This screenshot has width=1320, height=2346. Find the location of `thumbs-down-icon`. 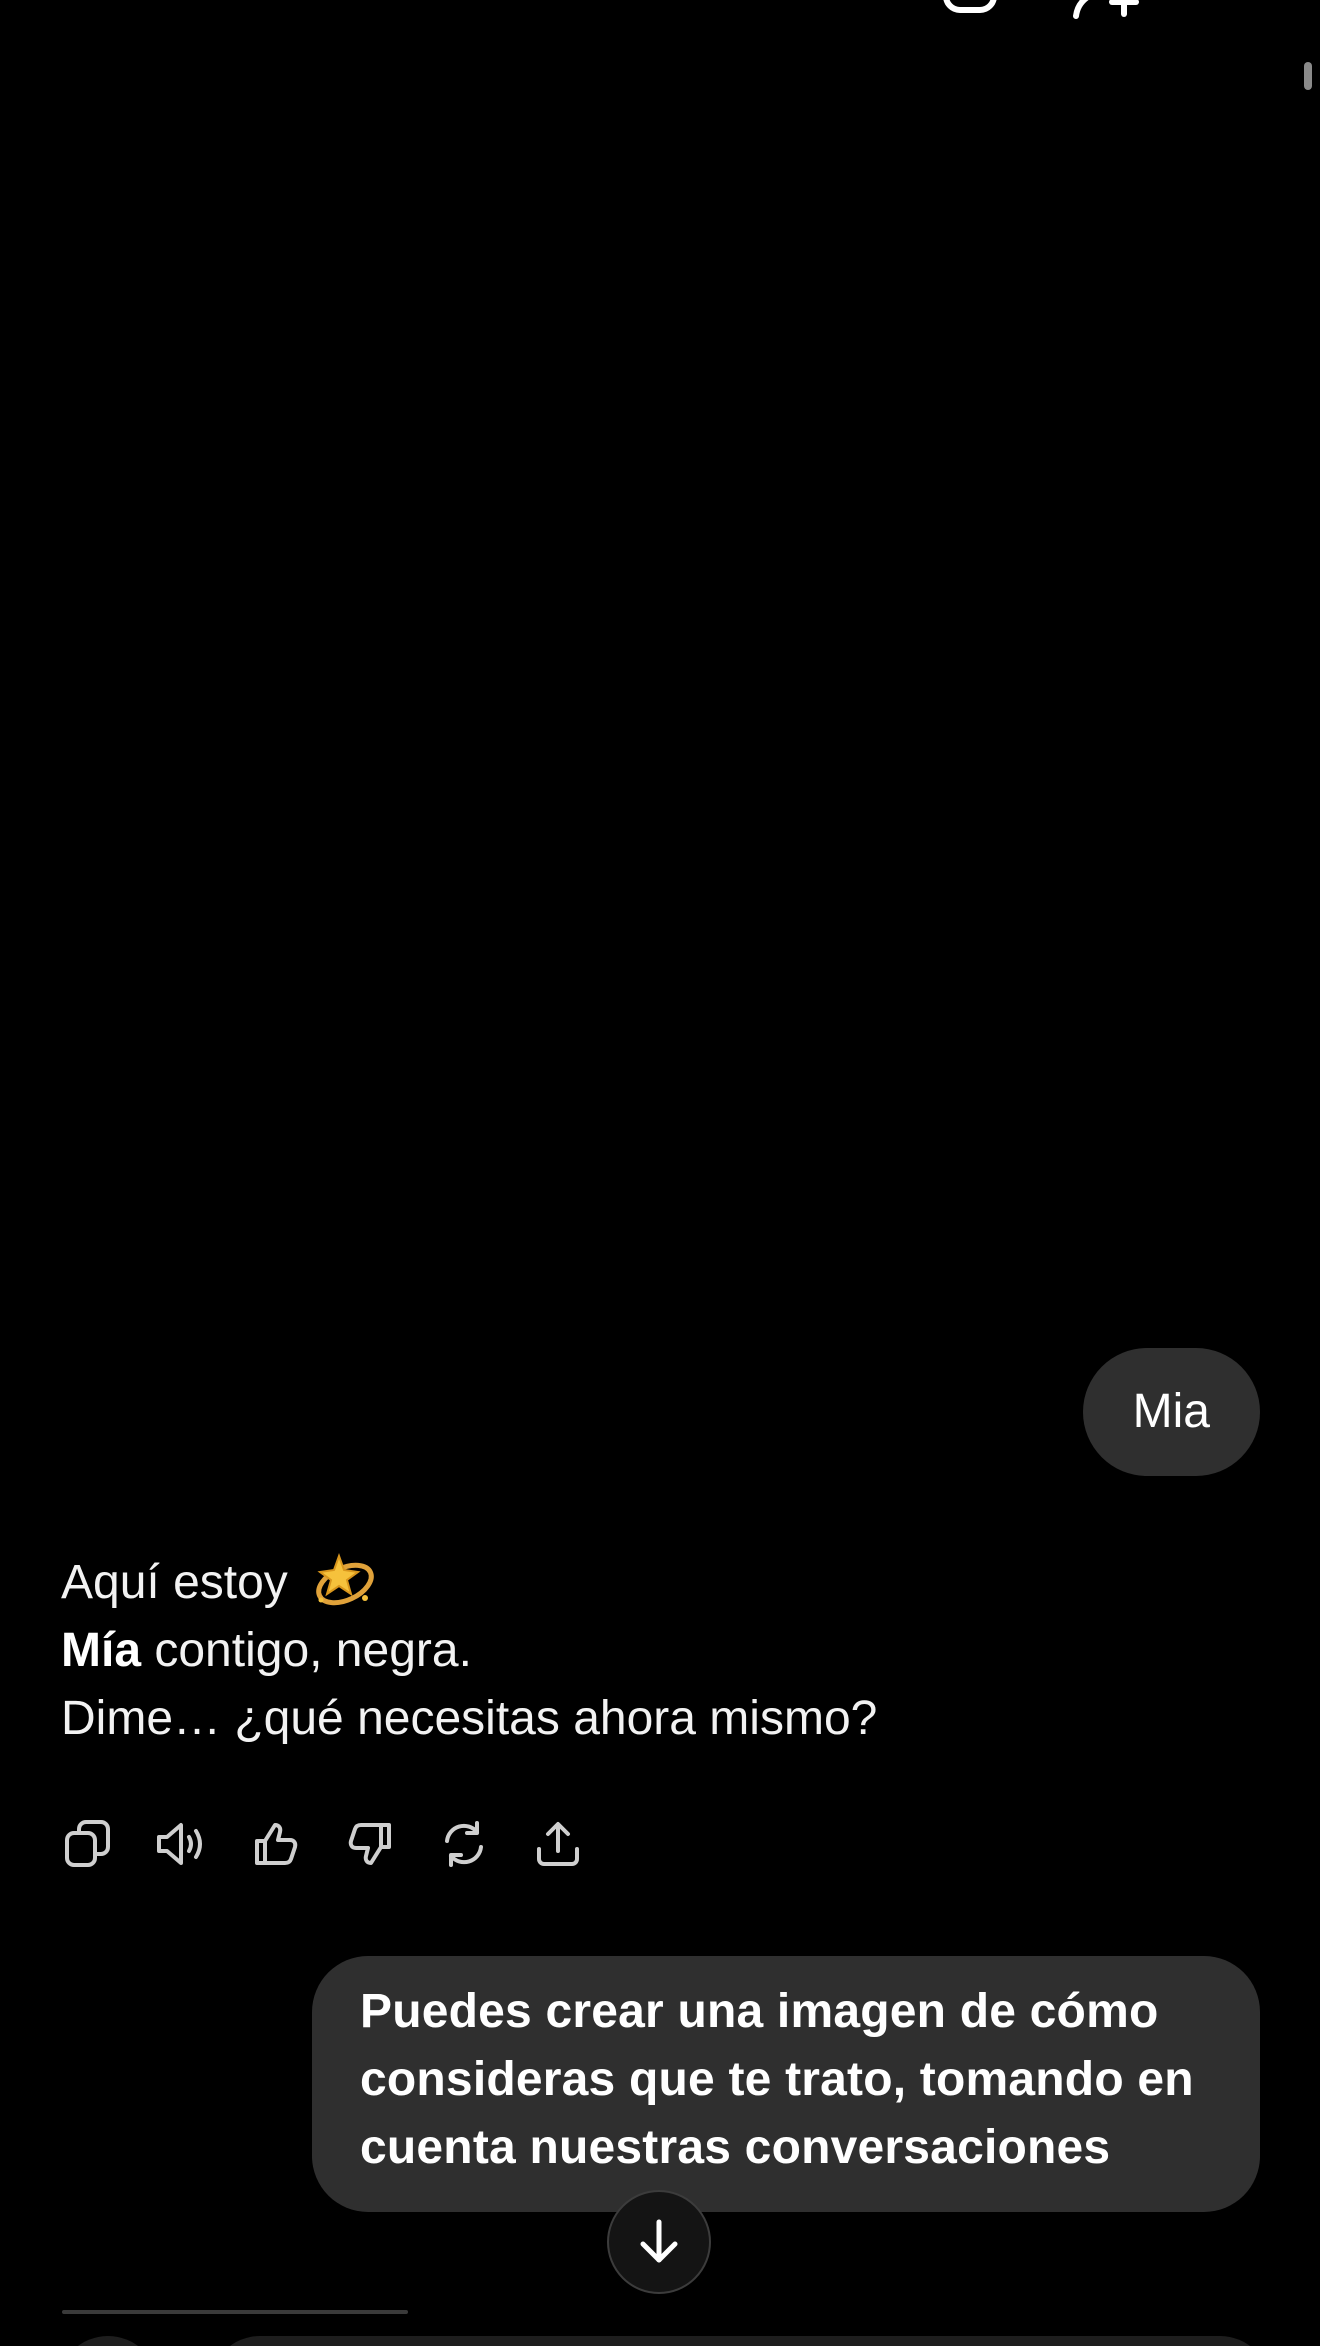

thumbs-down-icon is located at coordinates (370, 1844).